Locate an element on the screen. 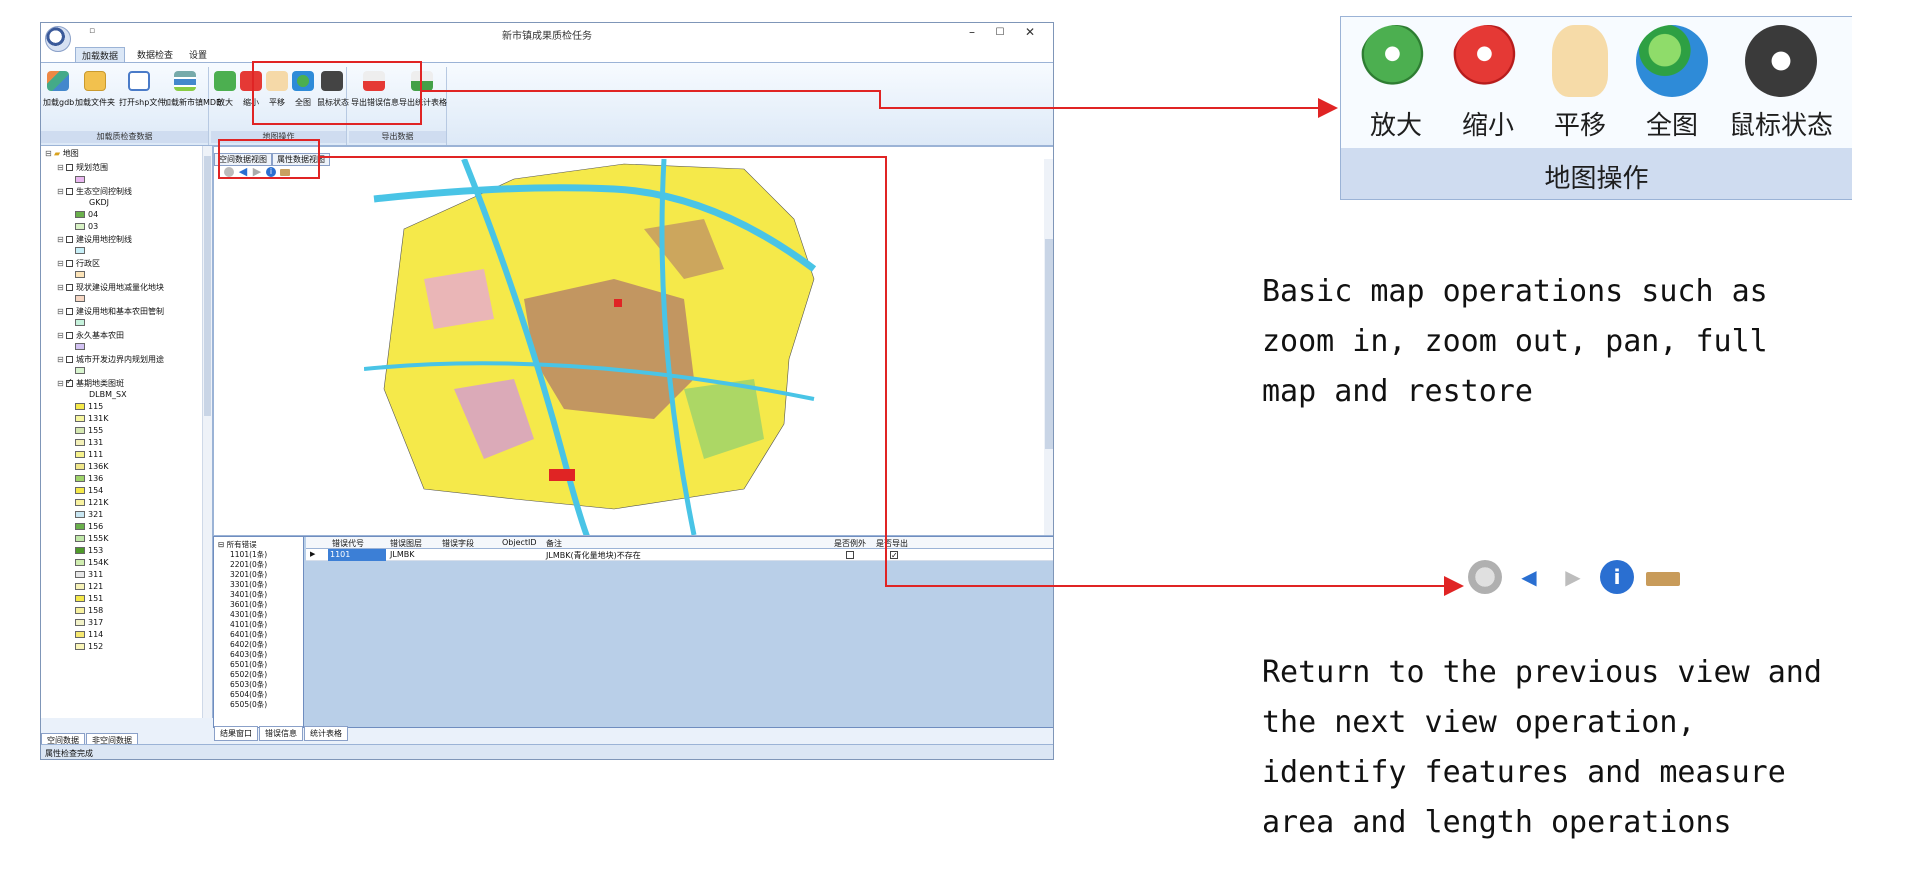 This screenshot has height=878, width=1908. identify-icon: i is located at coordinates (1617, 577).